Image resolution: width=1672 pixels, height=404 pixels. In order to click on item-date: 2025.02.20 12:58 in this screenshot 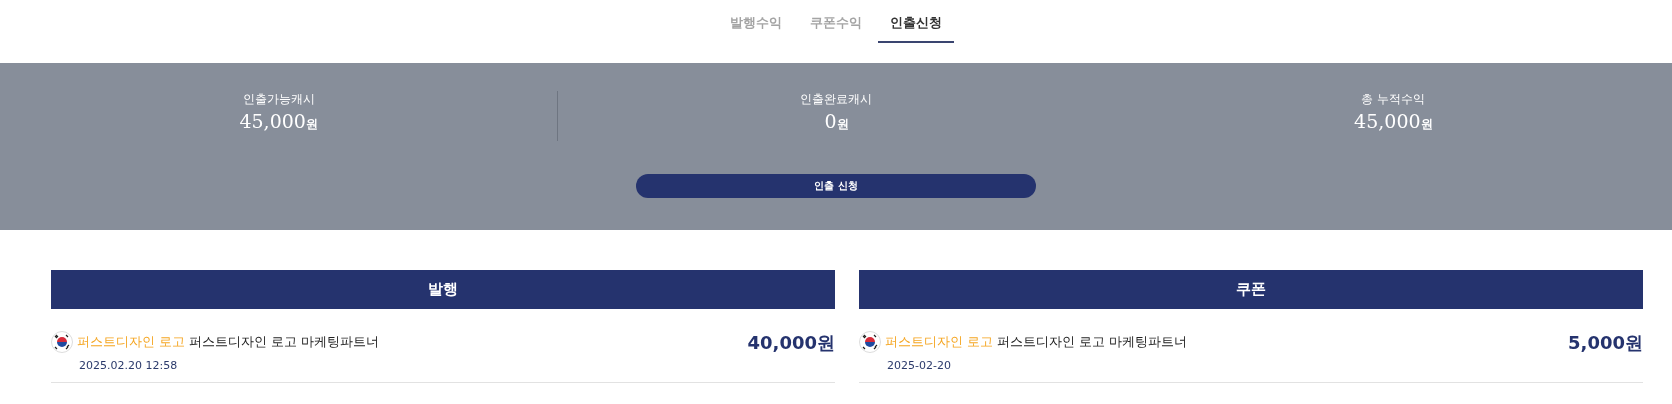, I will do `click(128, 365)`.